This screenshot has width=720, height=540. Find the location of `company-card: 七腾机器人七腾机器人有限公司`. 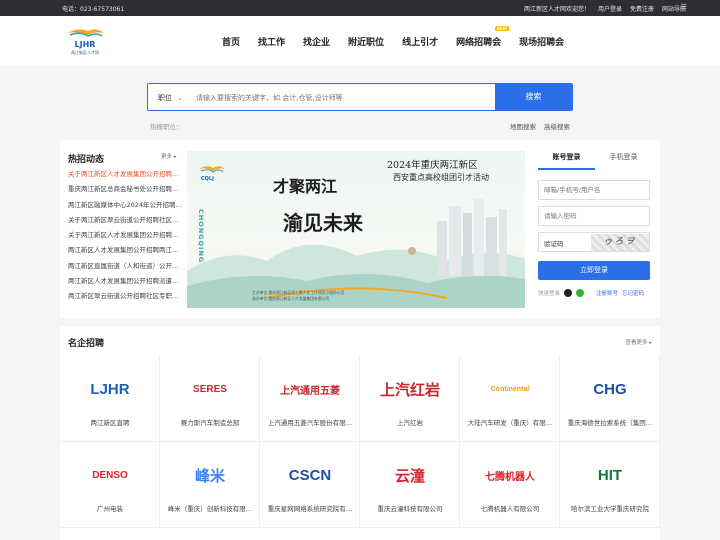

company-card: 七腾机器人七腾机器人有限公司 is located at coordinates (510, 485).